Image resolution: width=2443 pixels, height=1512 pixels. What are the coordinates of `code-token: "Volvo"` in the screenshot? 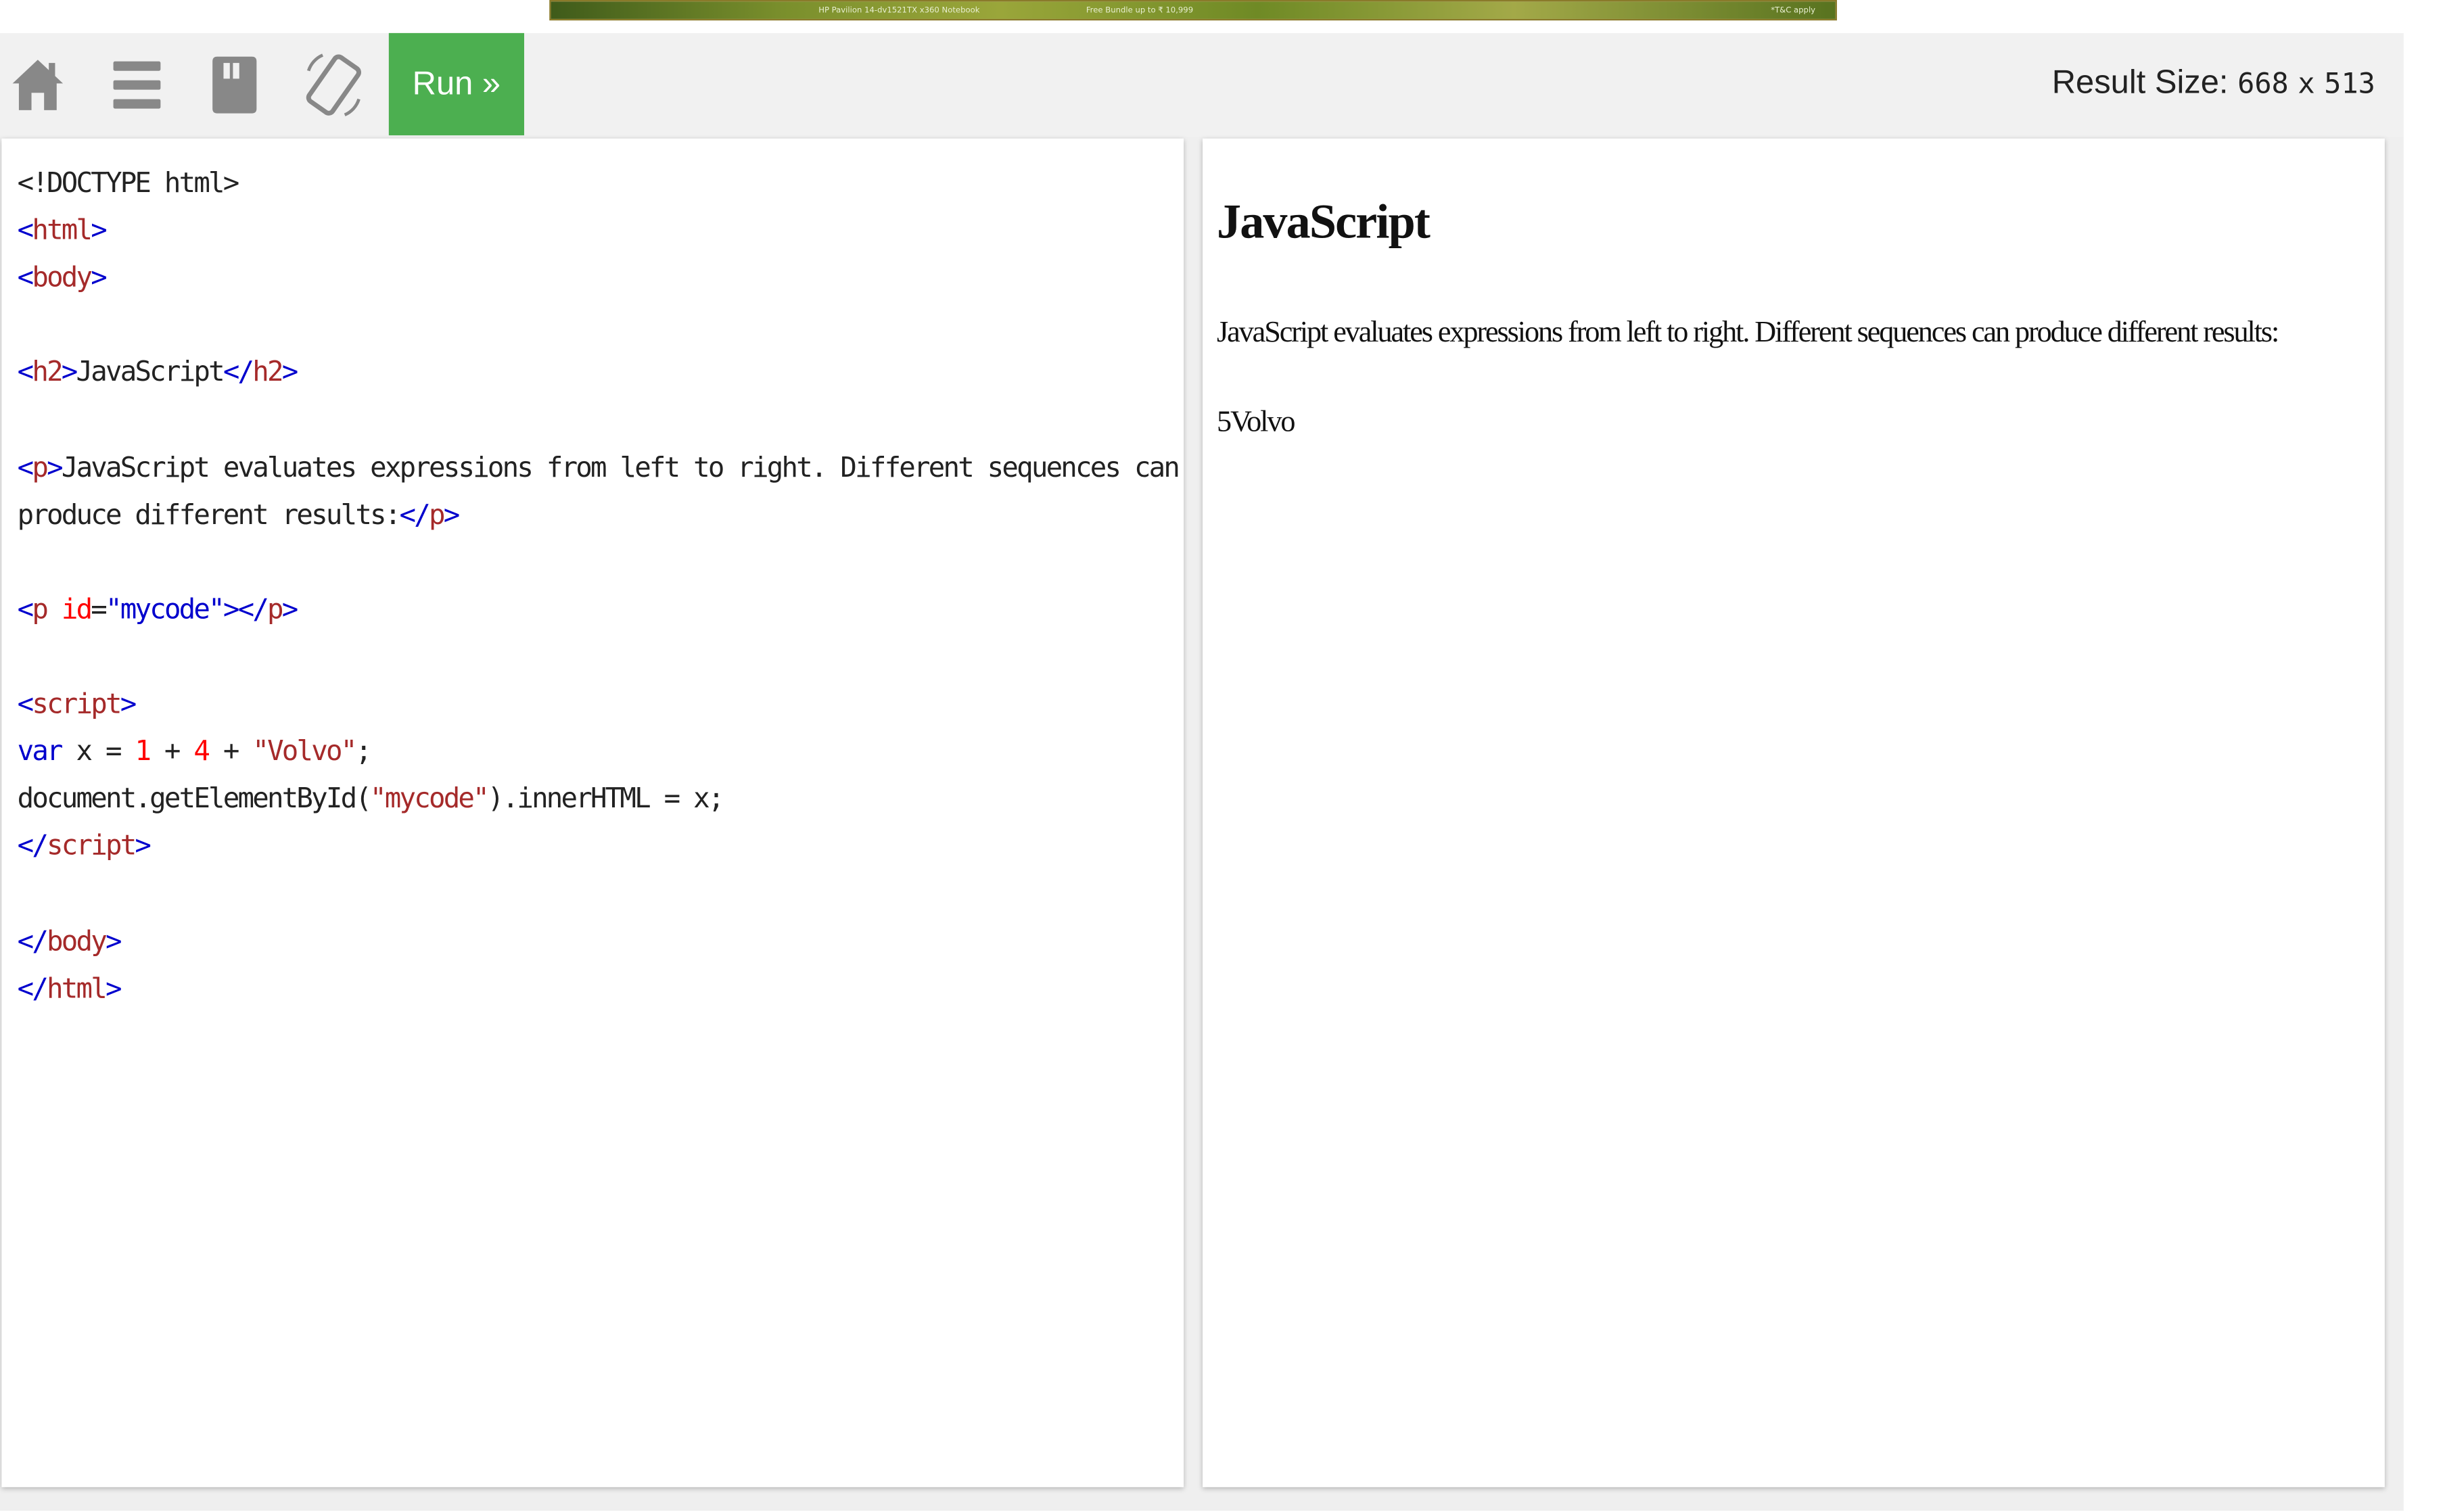 It's located at (304, 752).